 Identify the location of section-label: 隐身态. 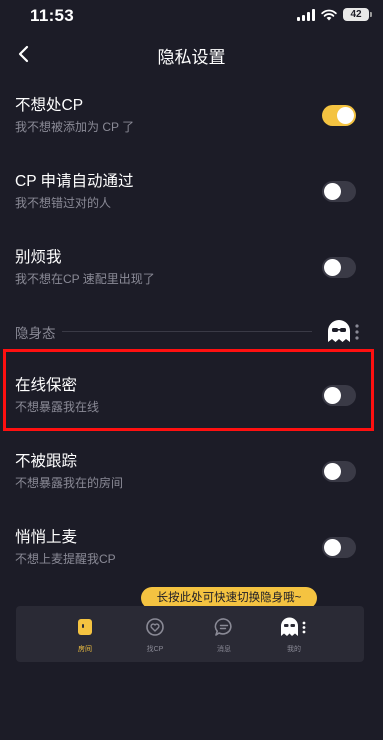
(35, 333).